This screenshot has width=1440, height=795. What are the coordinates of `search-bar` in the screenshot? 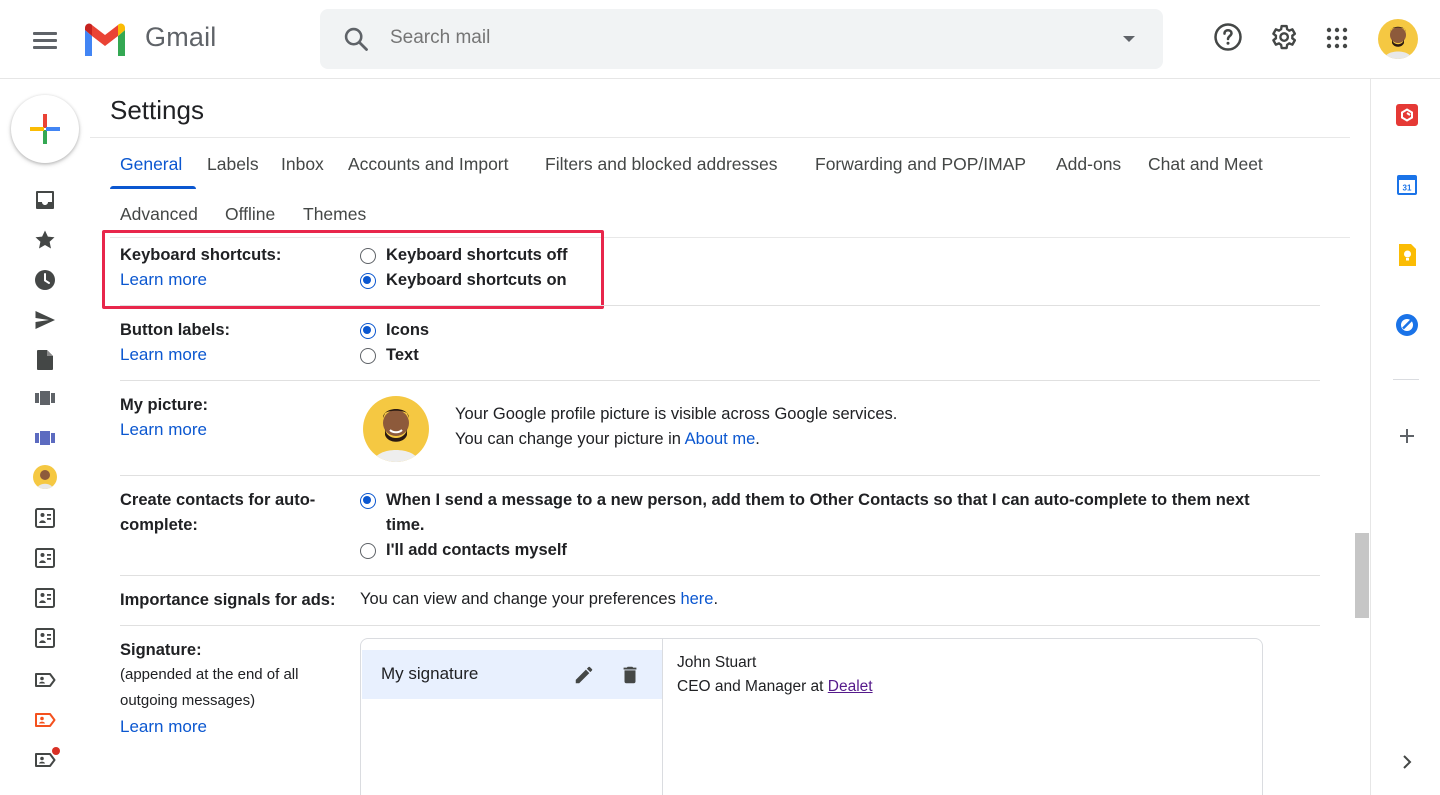 It's located at (741, 39).